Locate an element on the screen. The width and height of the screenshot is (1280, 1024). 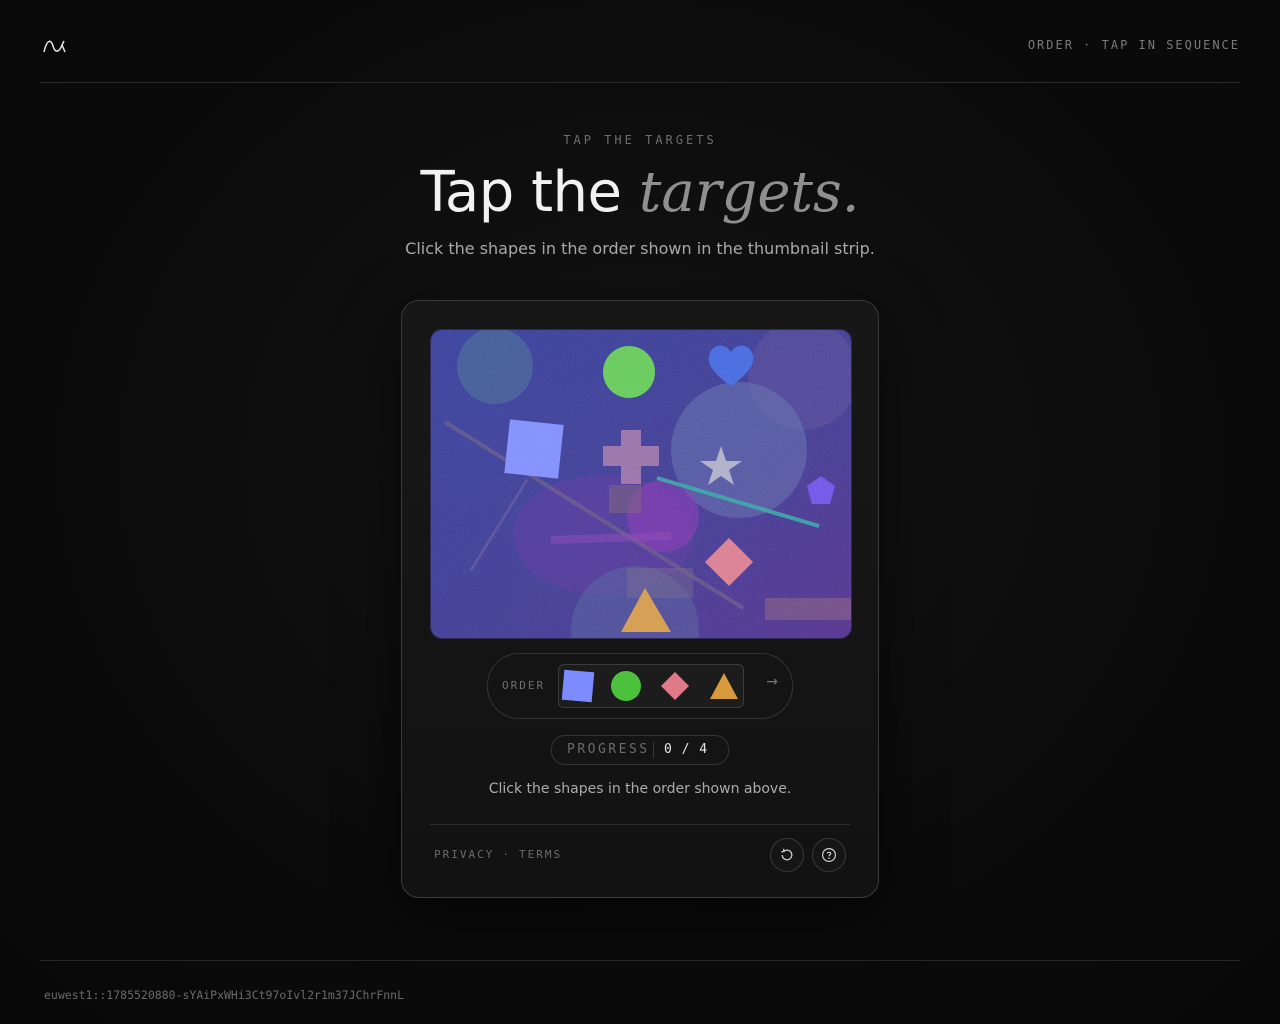
wave-logo-icon is located at coordinates (54, 46).